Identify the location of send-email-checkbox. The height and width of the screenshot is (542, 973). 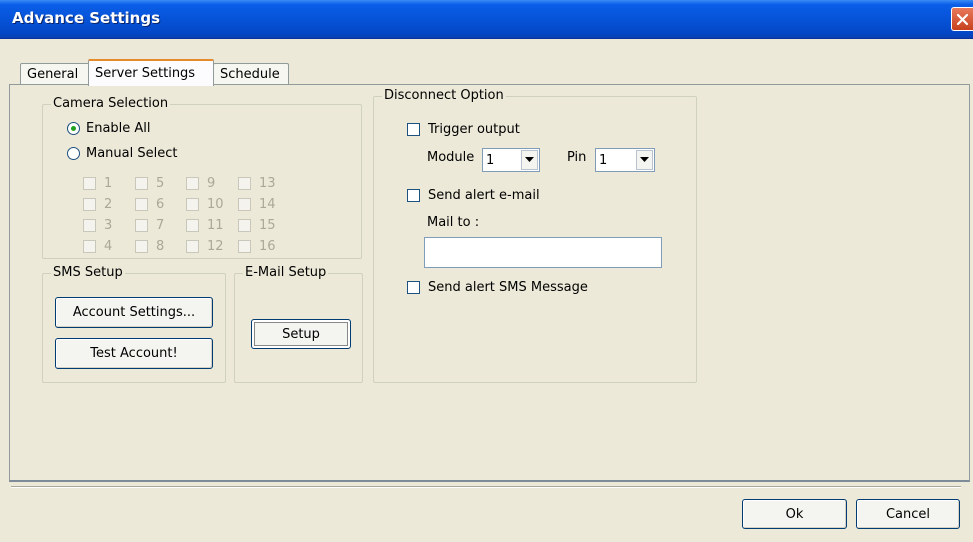
(413, 195).